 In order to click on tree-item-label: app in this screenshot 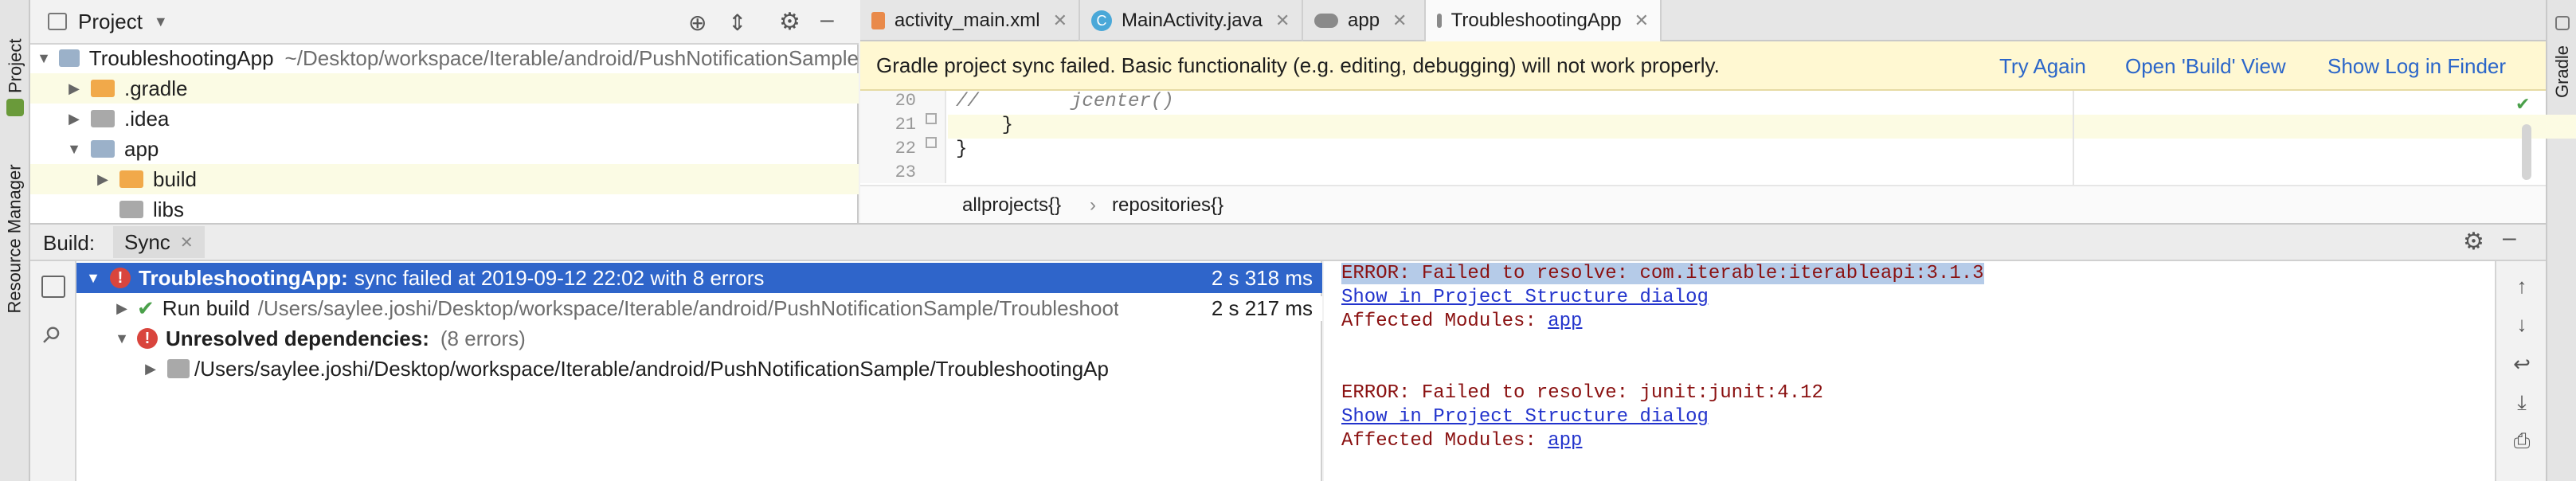, I will do `click(141, 148)`.